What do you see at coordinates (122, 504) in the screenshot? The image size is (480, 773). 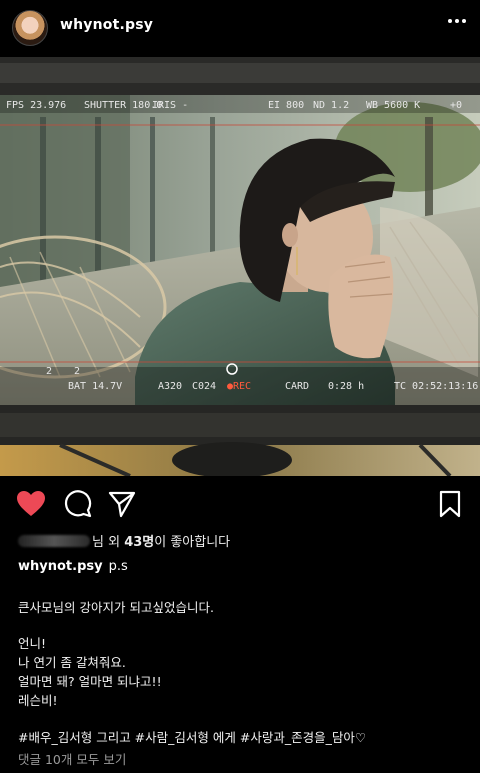 I see `send-icon` at bounding box center [122, 504].